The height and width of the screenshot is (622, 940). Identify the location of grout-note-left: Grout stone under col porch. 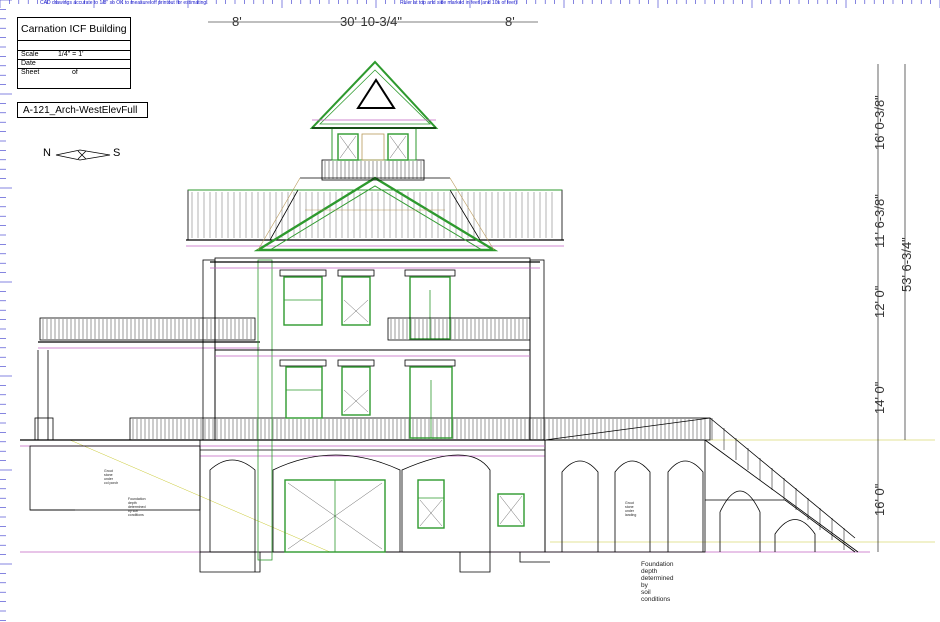
(111, 477).